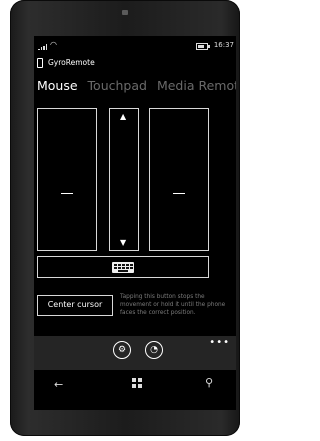  Describe the element at coordinates (71, 62) in the screenshot. I see `app-title-text: GyroRemote` at that location.